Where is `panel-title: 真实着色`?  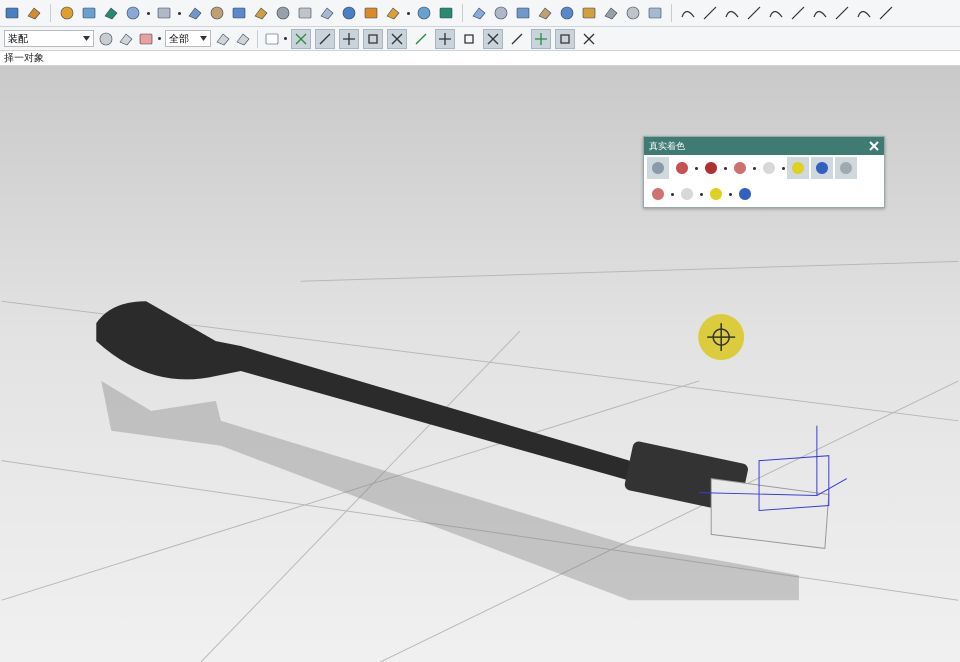
panel-title: 真实着色 is located at coordinates (667, 146).